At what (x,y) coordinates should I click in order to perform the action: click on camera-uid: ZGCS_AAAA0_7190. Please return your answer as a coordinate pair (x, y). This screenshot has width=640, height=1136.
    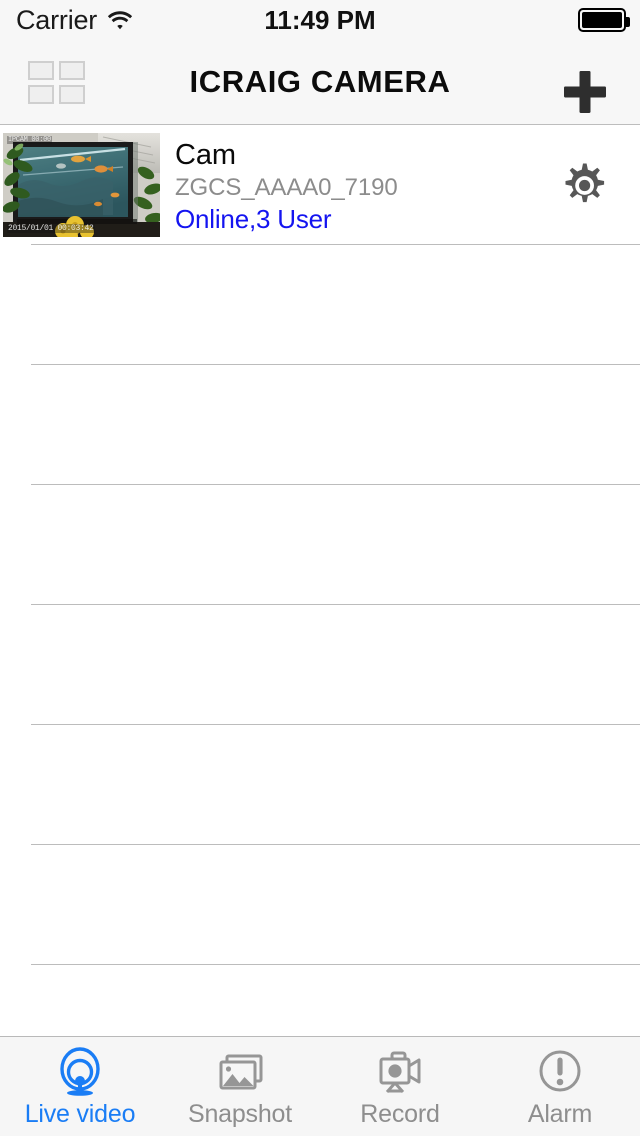
    Looking at the image, I should click on (286, 187).